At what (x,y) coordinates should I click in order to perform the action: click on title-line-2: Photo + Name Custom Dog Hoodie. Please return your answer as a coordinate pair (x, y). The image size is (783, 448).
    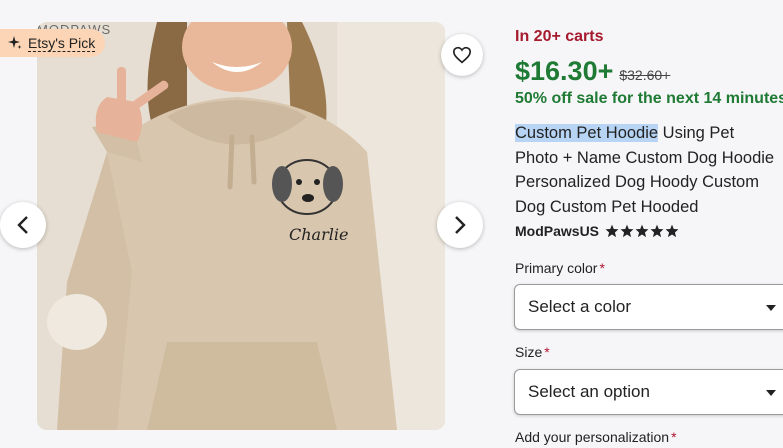
    Looking at the image, I should click on (645, 157).